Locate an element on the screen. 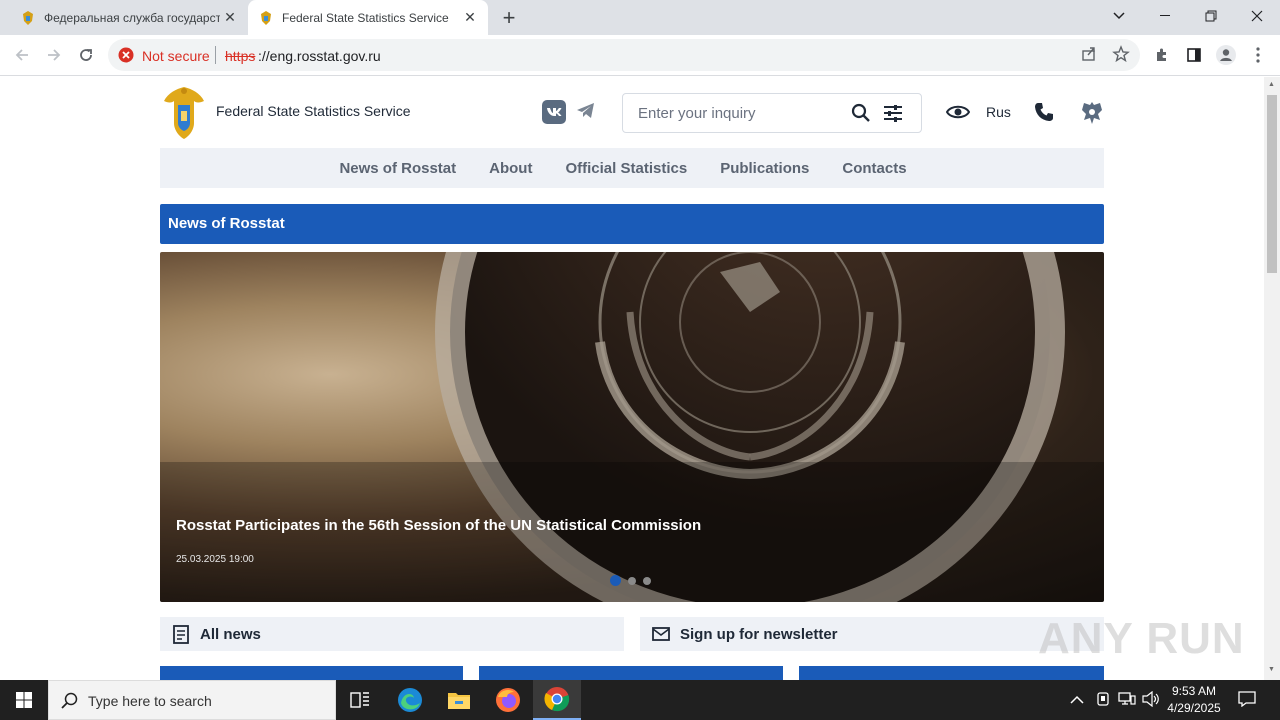 The image size is (1280, 720). clock-time: 9:53 AM is located at coordinates (1194, 691).